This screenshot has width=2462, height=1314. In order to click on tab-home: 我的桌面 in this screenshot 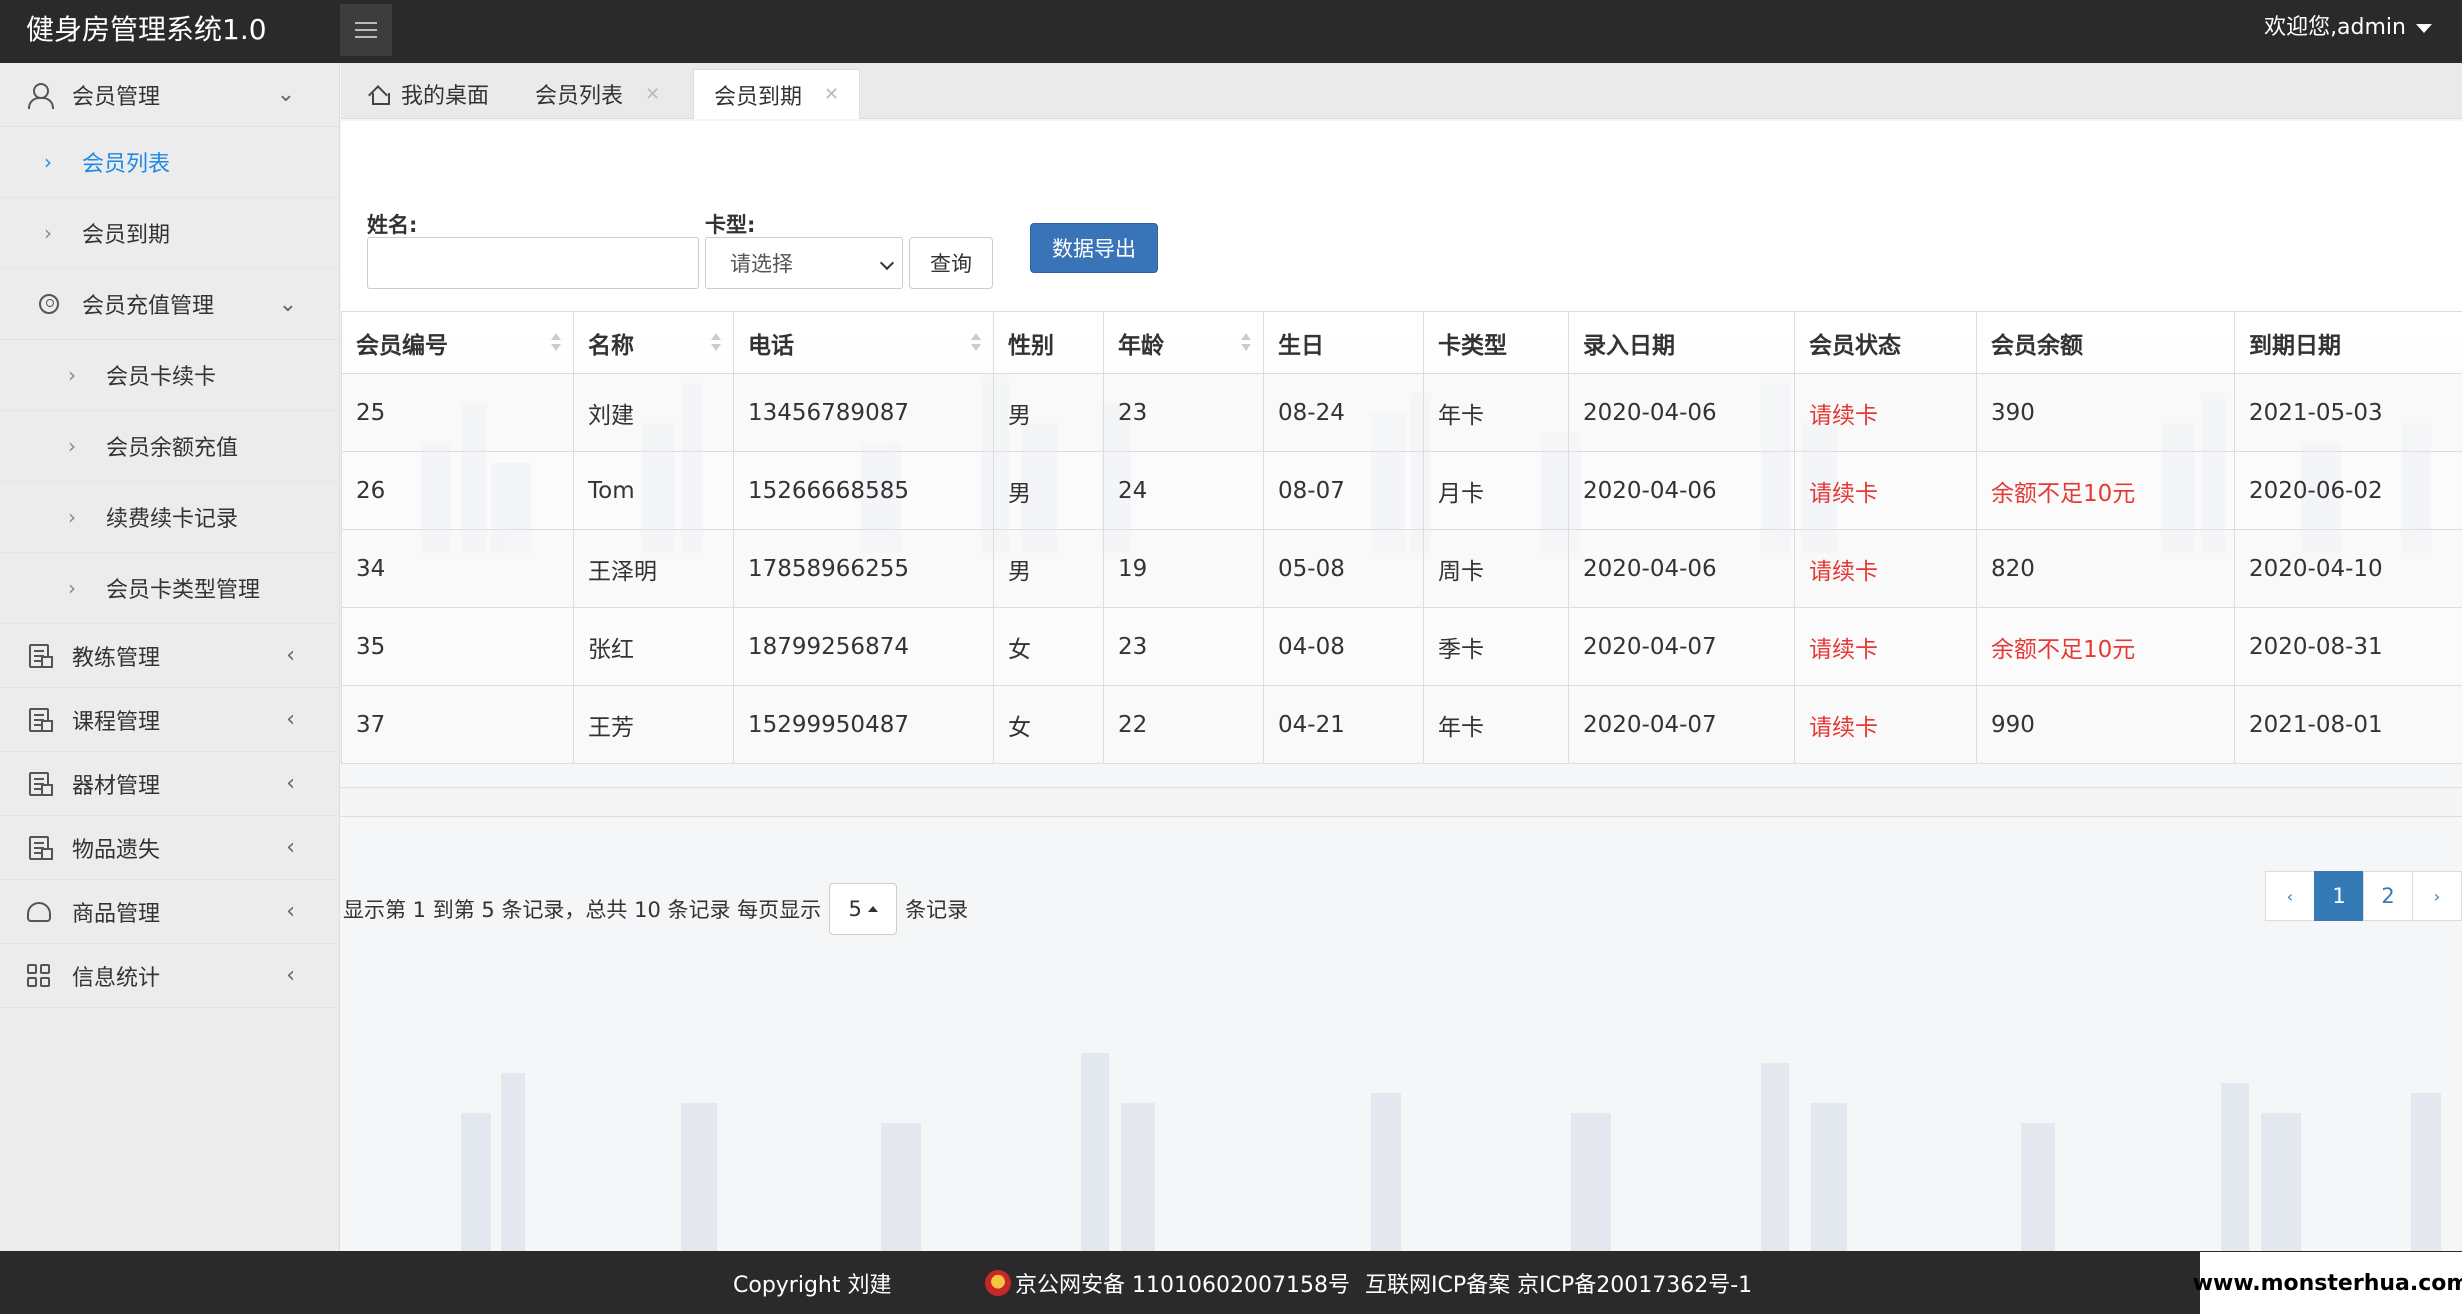, I will do `click(429, 94)`.